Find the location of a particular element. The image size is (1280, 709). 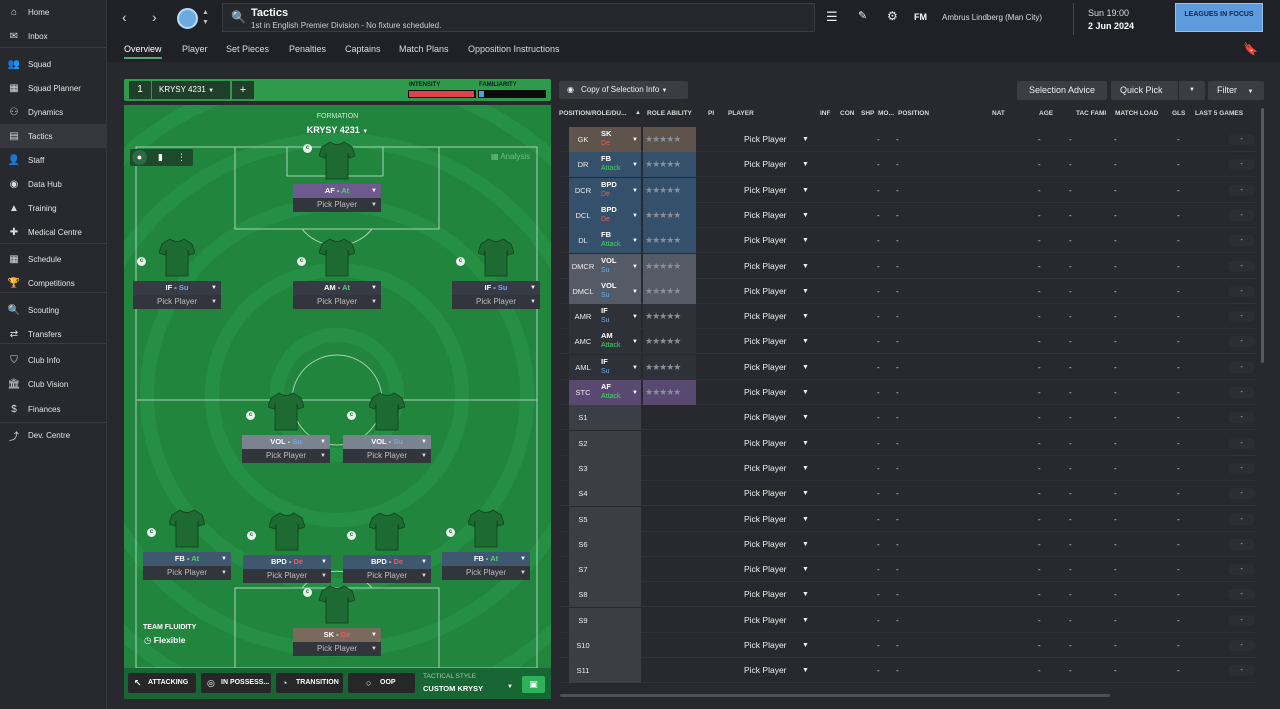

vertical-scrollbar-thumb is located at coordinates (1262, 235).